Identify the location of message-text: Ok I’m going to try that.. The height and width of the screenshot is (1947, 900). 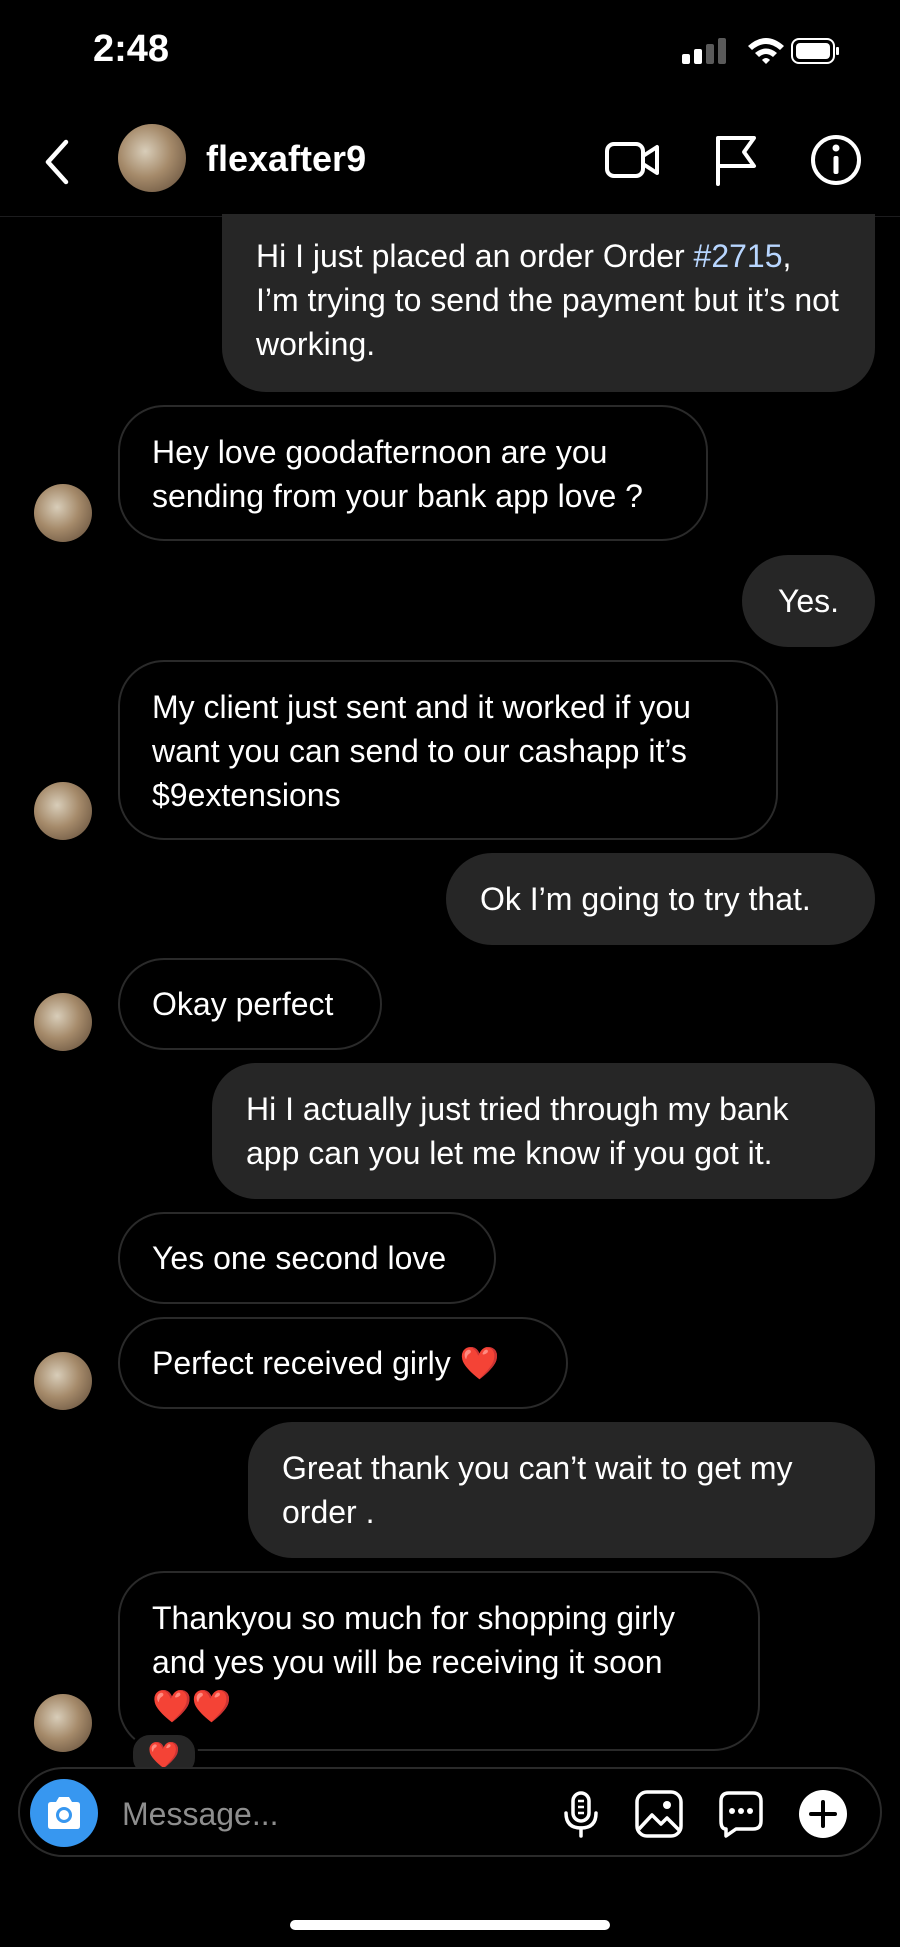
(645, 899).